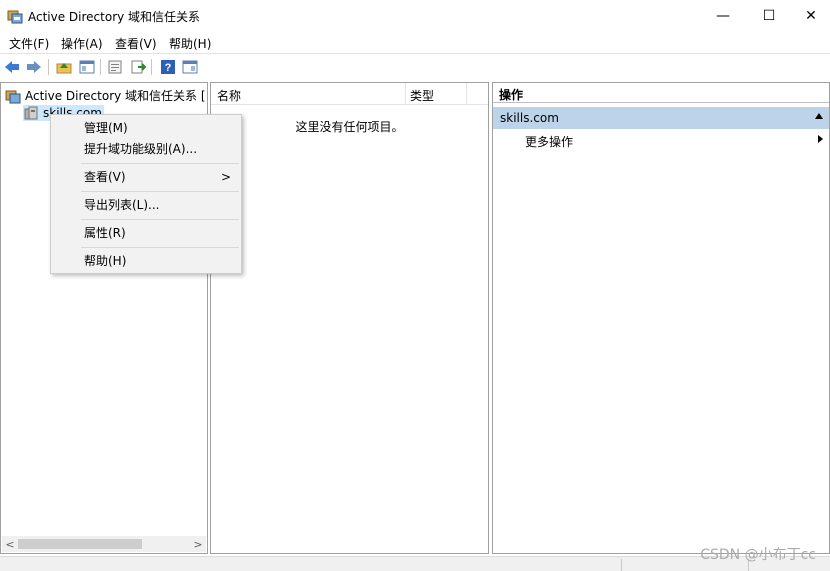 This screenshot has width=830, height=571. I want to click on ctx-properties: 属性(R), so click(146, 233).